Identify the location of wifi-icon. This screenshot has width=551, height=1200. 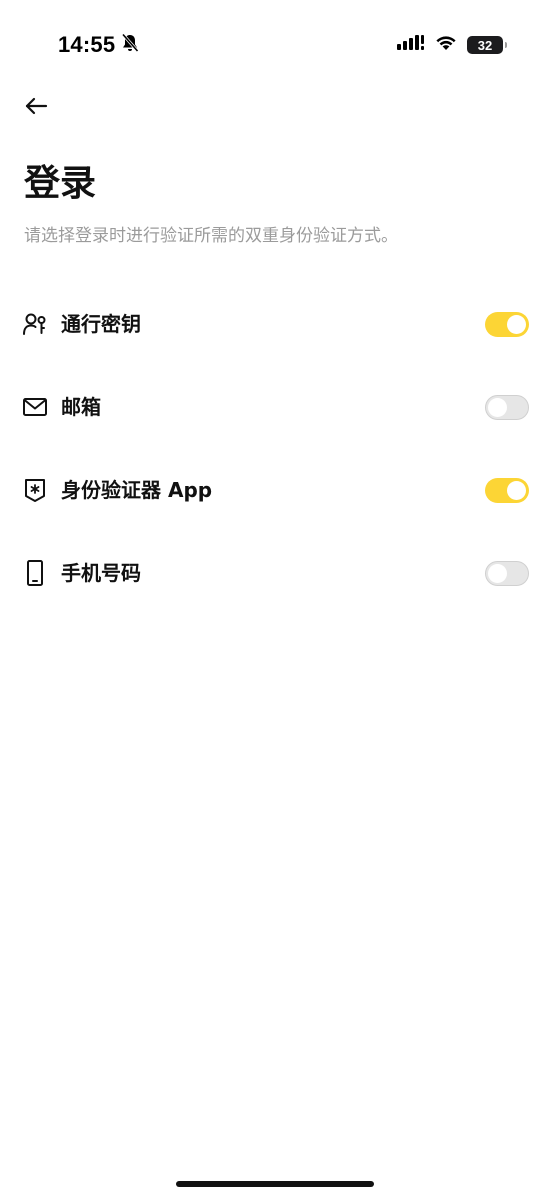
(446, 45).